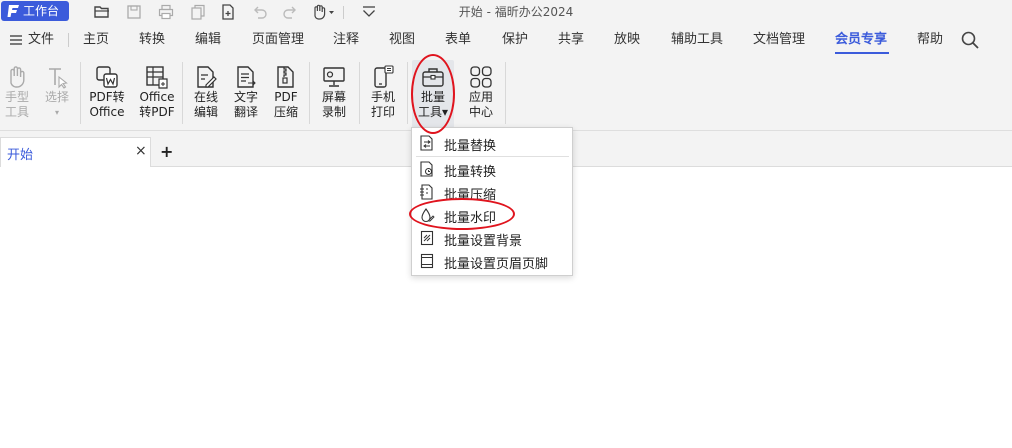 This screenshot has width=1012, height=448. I want to click on office-to-pdf-label-1: Office, so click(157, 97).